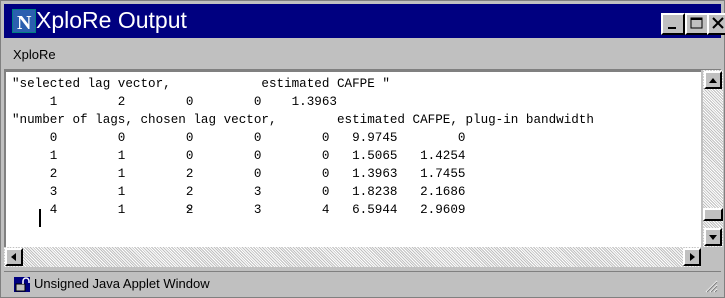 Image resolution: width=725 pixels, height=298 pixels. What do you see at coordinates (239, 156) in the screenshot?
I see `output-line: 1 1 0 0 0 1.5065 1.4254` at bounding box center [239, 156].